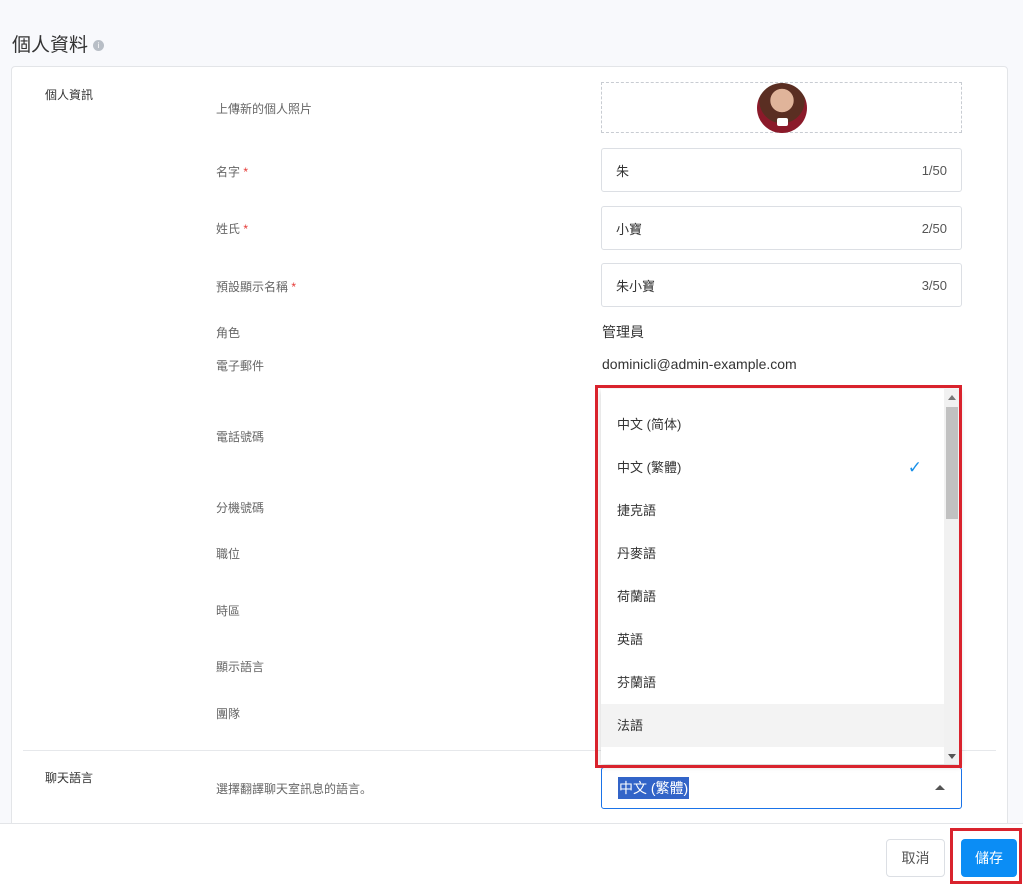 The width and height of the screenshot is (1023, 885). I want to click on display-name-label: 預設顯示名稱 *, so click(256, 286).